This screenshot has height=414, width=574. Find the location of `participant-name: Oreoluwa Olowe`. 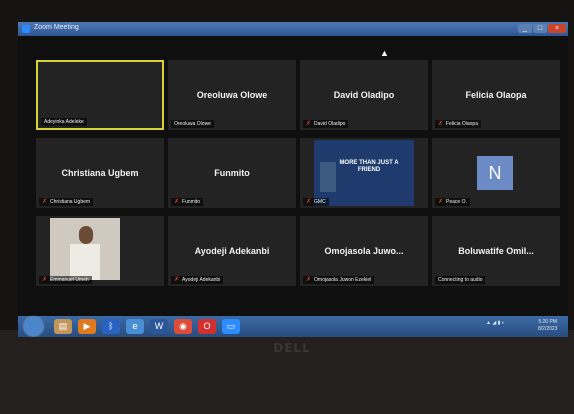

participant-name: Oreoluwa Olowe is located at coordinates (232, 95).